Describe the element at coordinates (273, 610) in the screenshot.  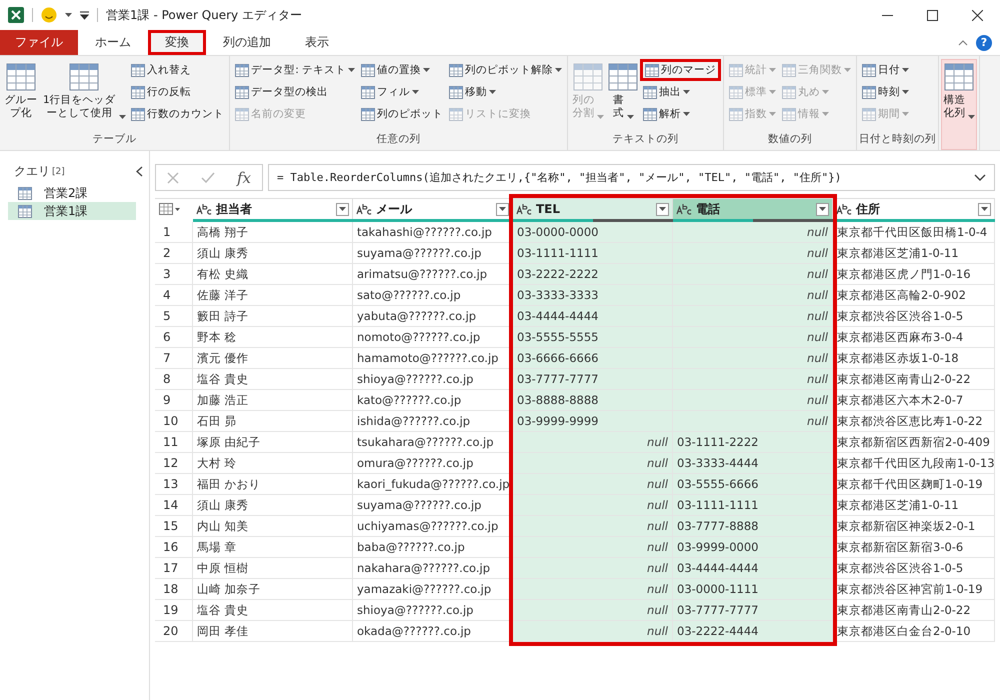
I see `table-cell: 塩谷 貴史` at that location.